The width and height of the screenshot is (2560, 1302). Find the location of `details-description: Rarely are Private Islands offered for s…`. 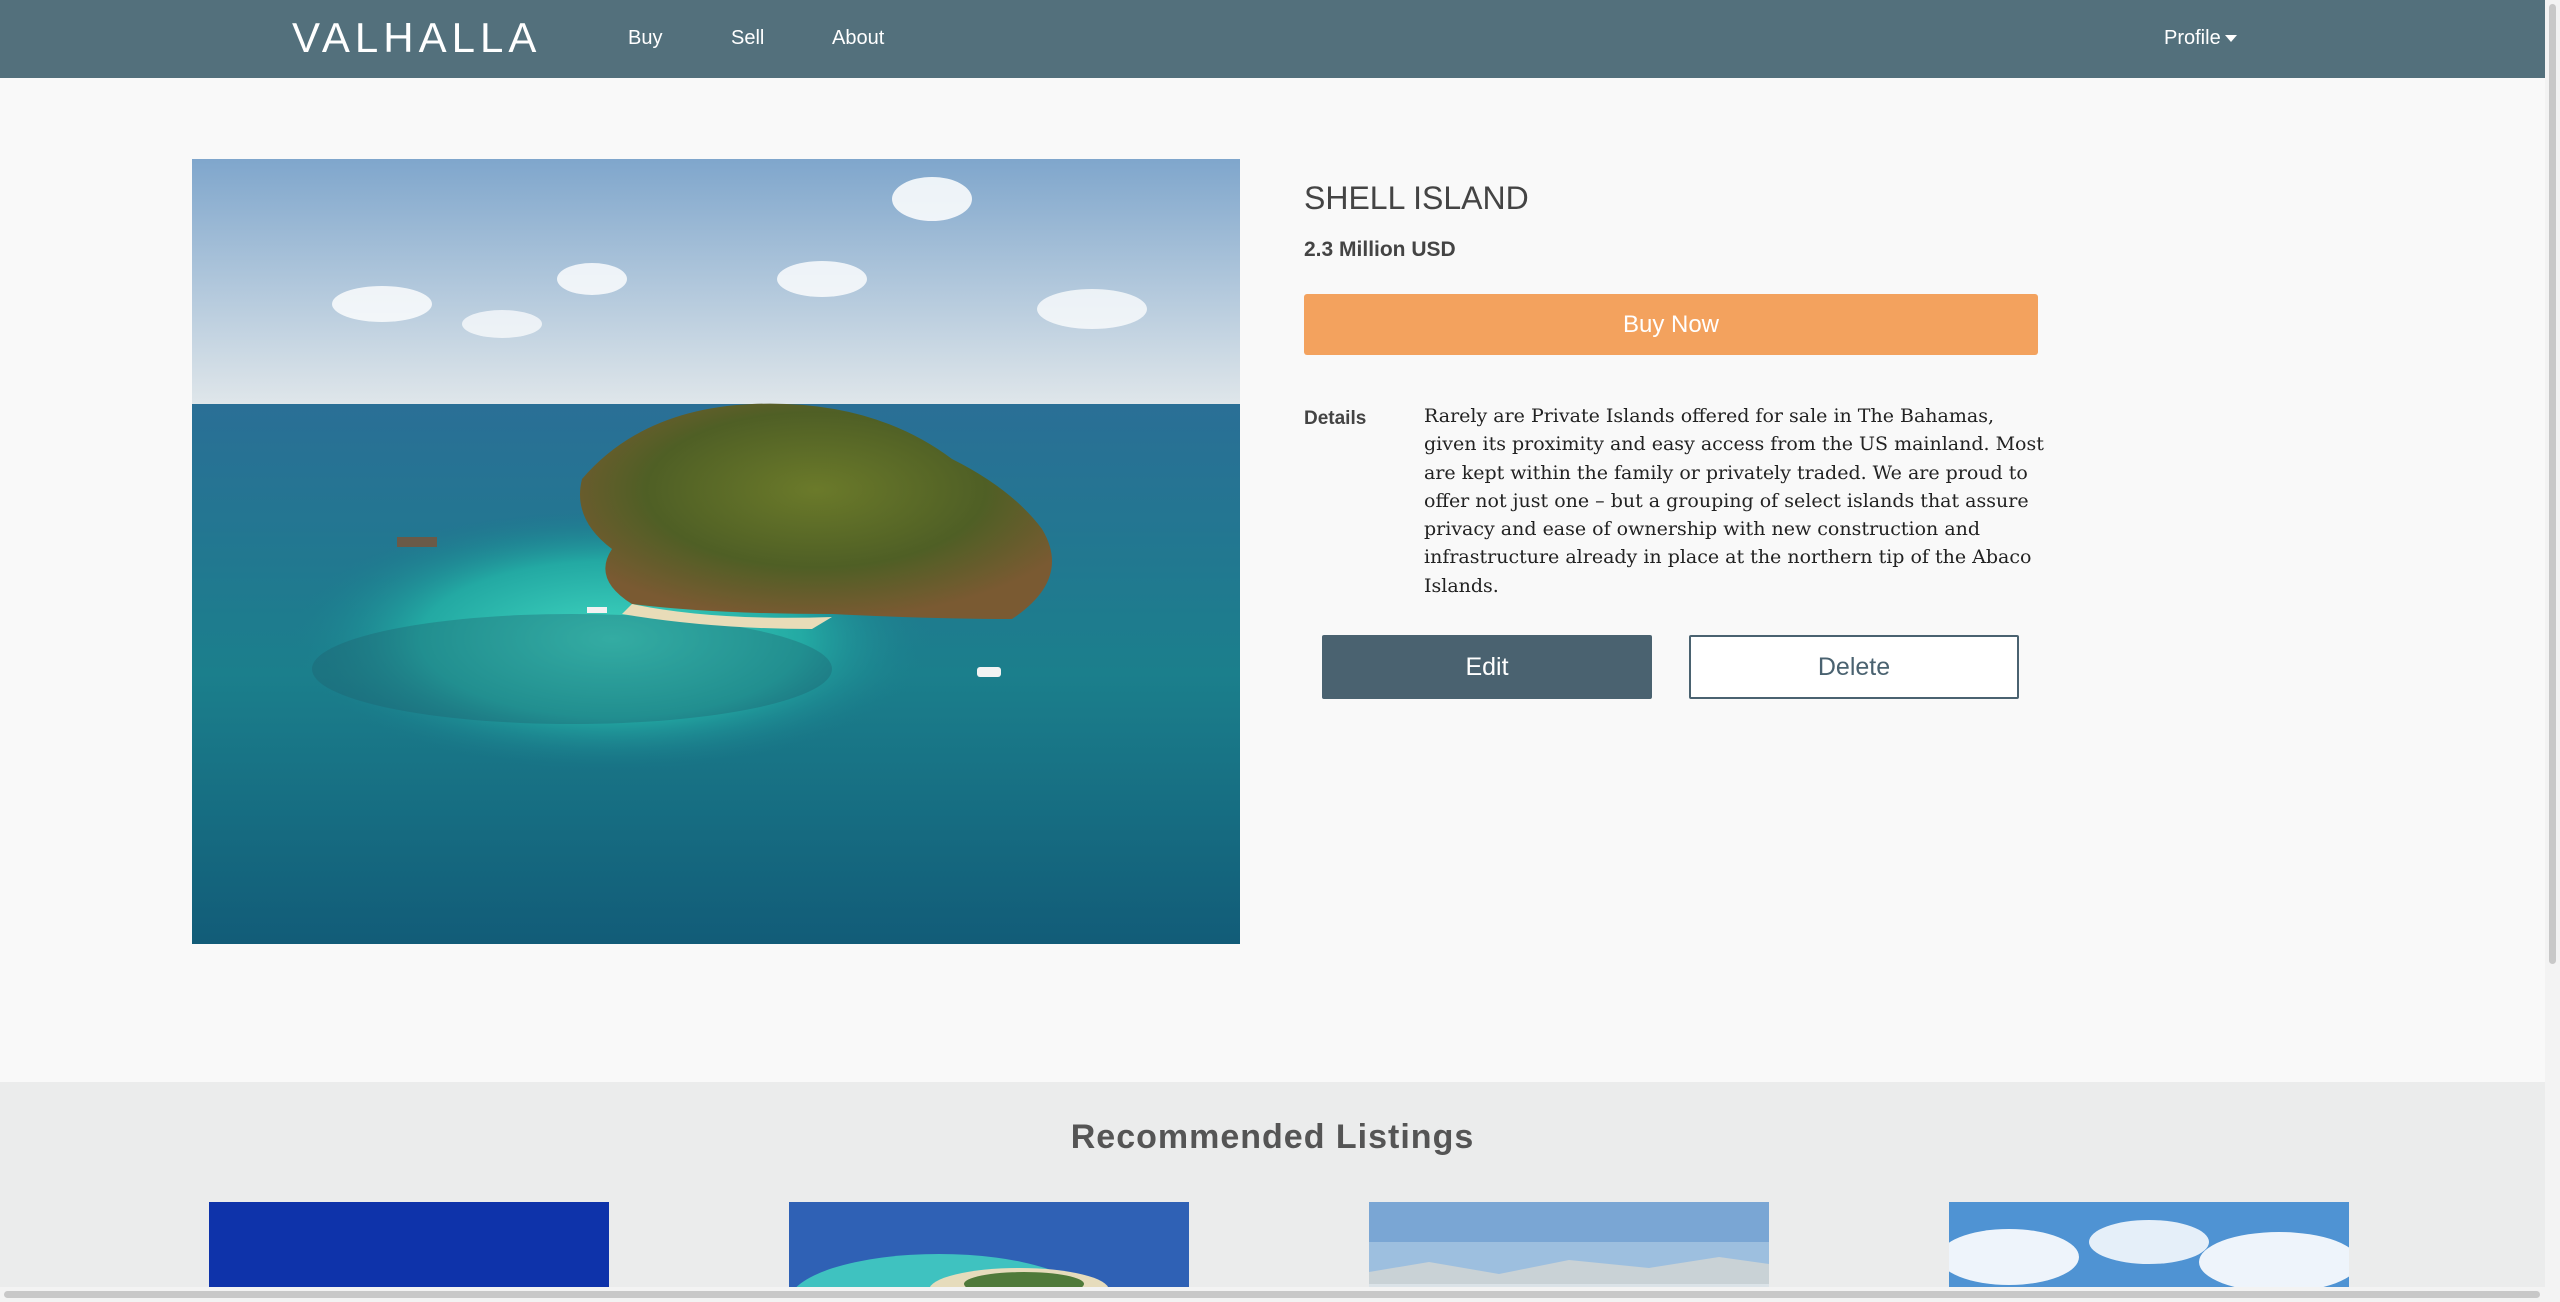

details-description: Rarely are Private Islands offered for s… is located at coordinates (1734, 501).